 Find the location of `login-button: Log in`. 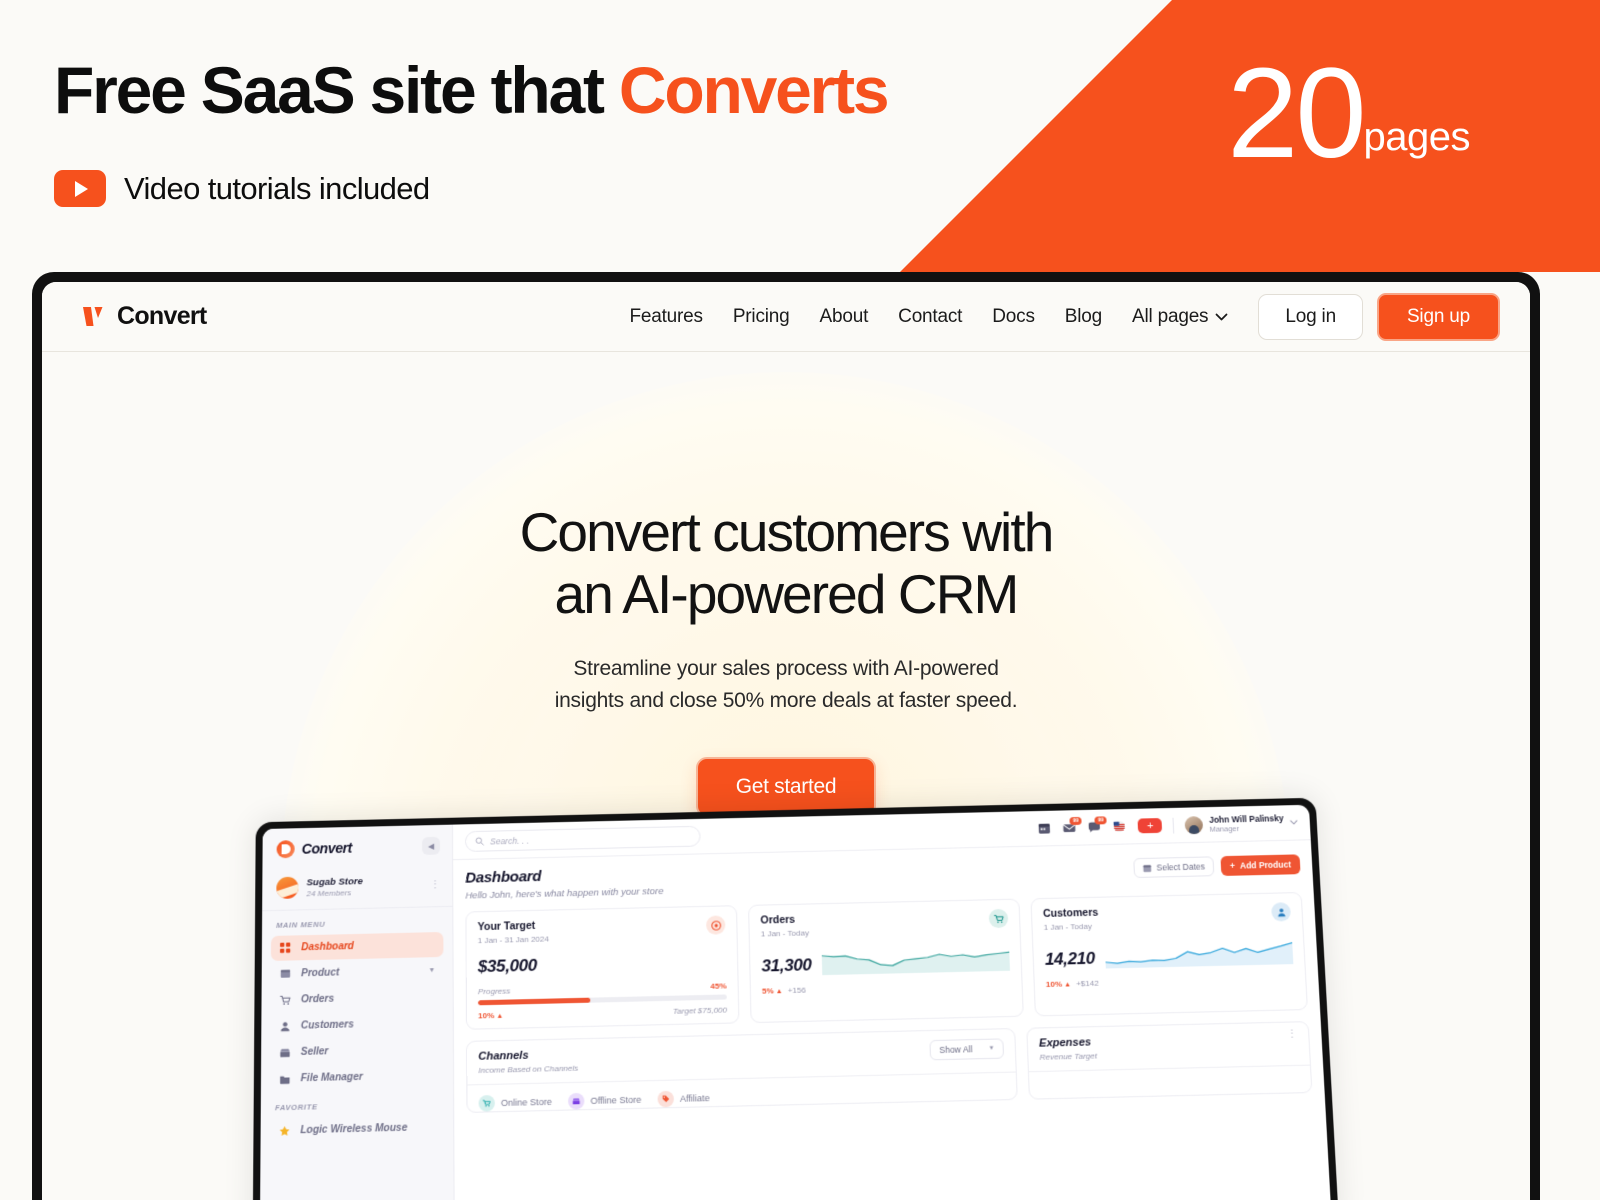

login-button: Log in is located at coordinates (1310, 316).